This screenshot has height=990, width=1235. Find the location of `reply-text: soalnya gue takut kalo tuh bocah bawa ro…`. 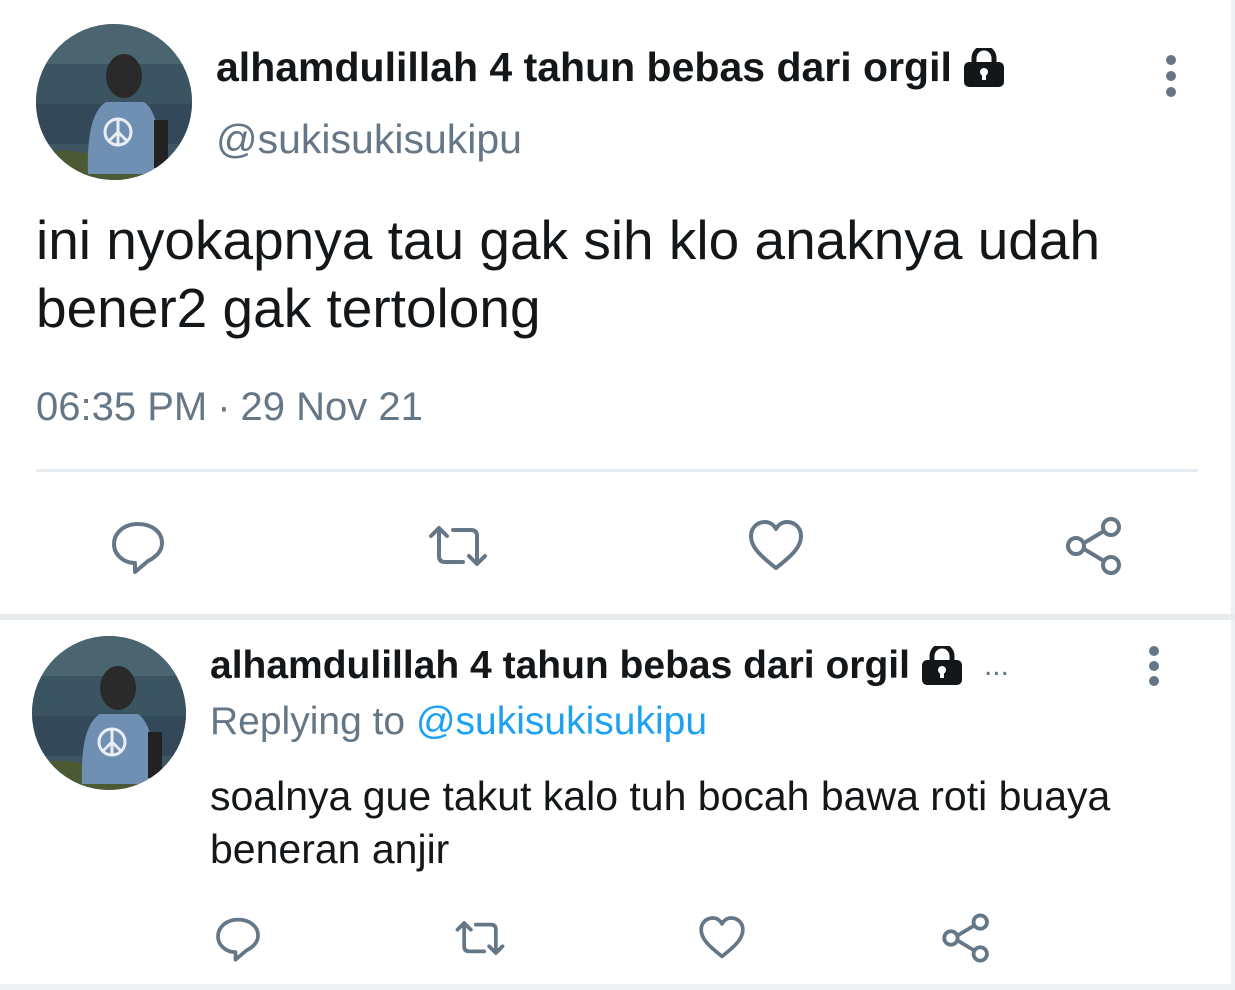

reply-text: soalnya gue takut kalo tuh bocah bawa ro… is located at coordinates (660, 822).